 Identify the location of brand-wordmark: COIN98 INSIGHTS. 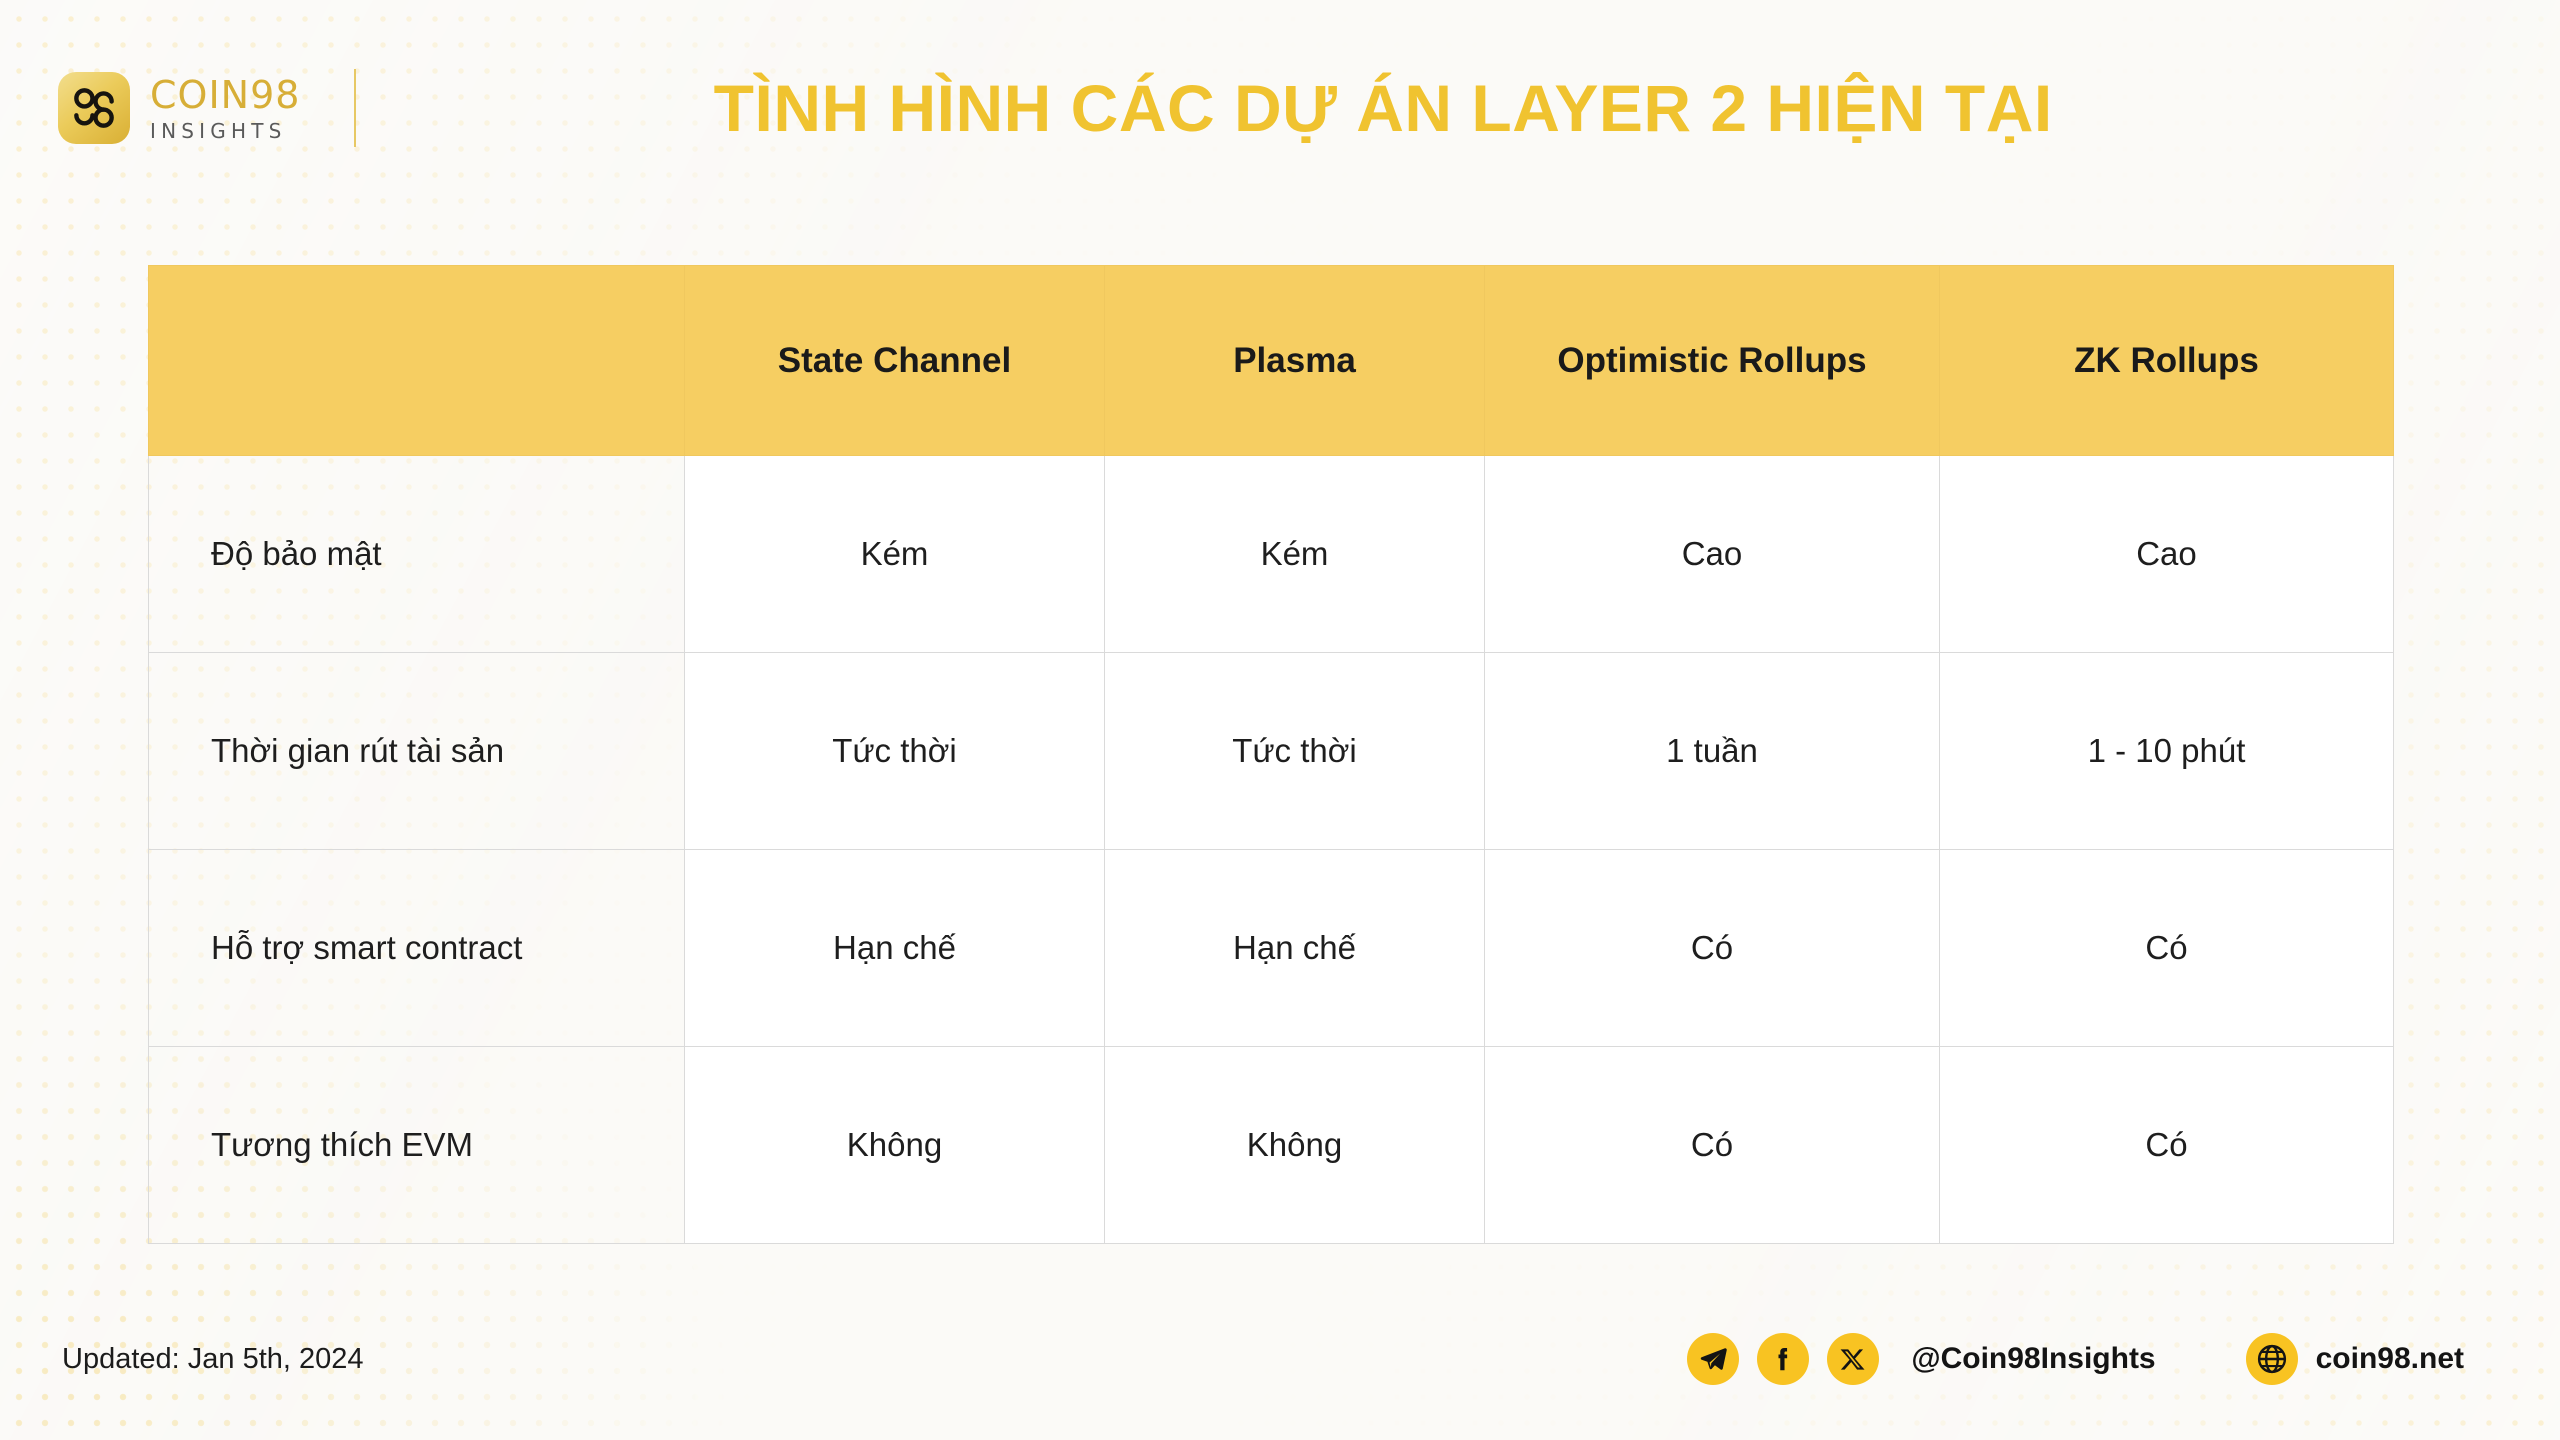
(225, 108).